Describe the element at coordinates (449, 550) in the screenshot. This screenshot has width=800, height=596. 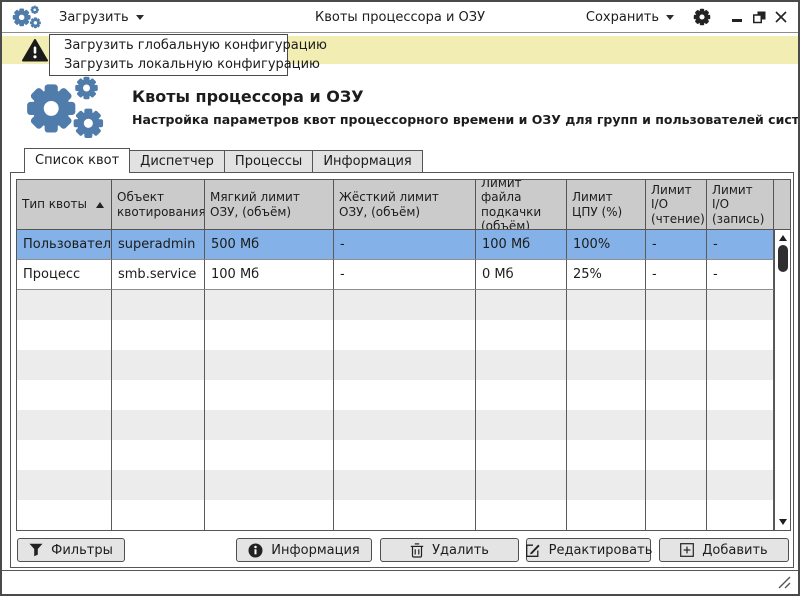
I see `delete-button: Удалить` at that location.